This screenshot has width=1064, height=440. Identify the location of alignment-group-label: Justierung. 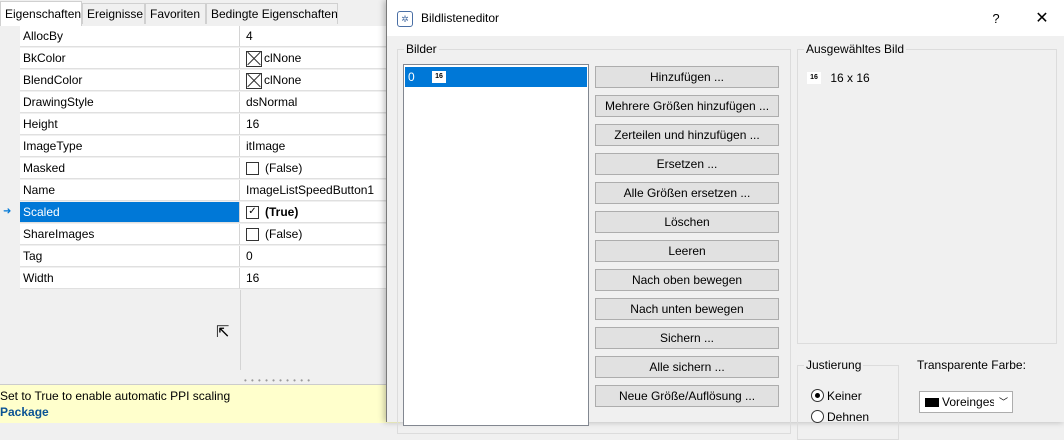
(834, 365).